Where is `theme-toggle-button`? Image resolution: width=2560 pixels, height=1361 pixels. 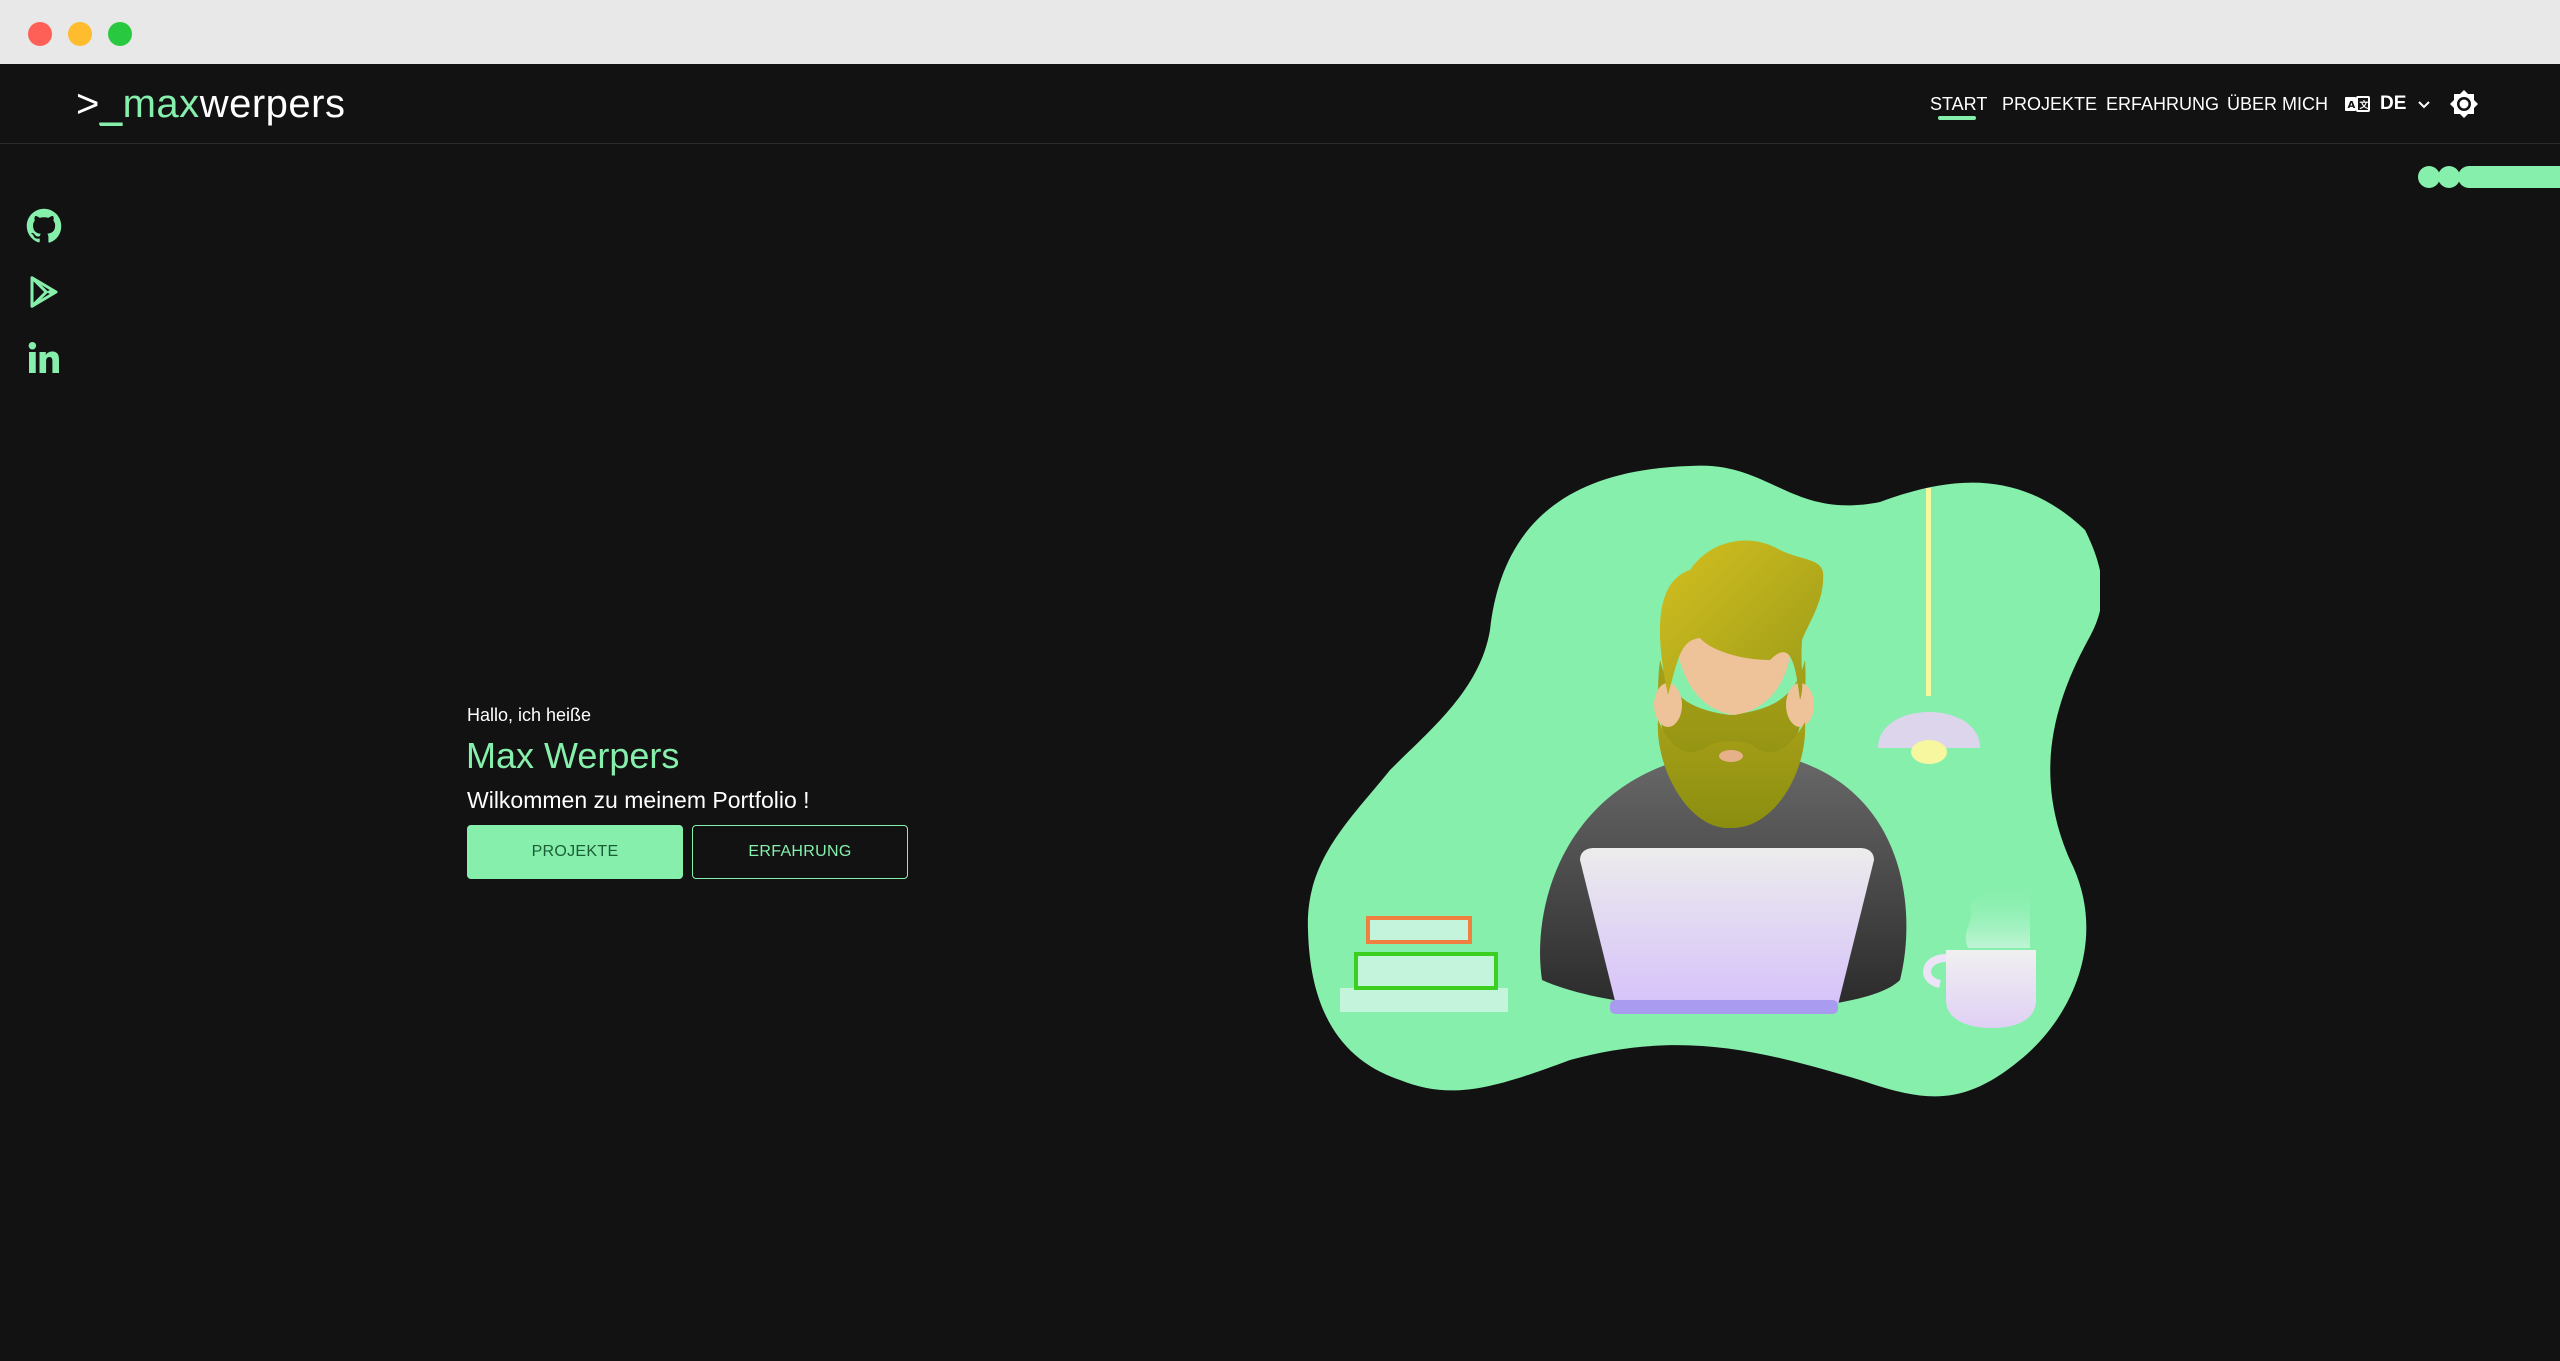
theme-toggle-button is located at coordinates (2464, 104).